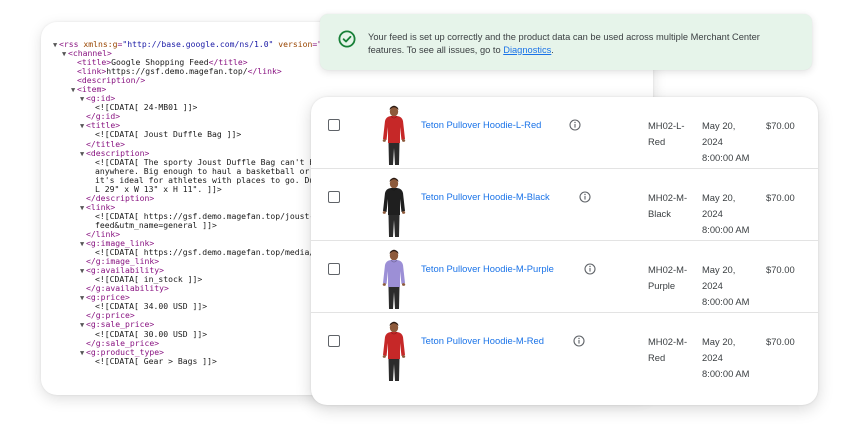 This screenshot has width=853, height=425. What do you see at coordinates (487, 268) in the screenshot?
I see `product-title-link: Teton Pullover Hoodie-M-Purple` at bounding box center [487, 268].